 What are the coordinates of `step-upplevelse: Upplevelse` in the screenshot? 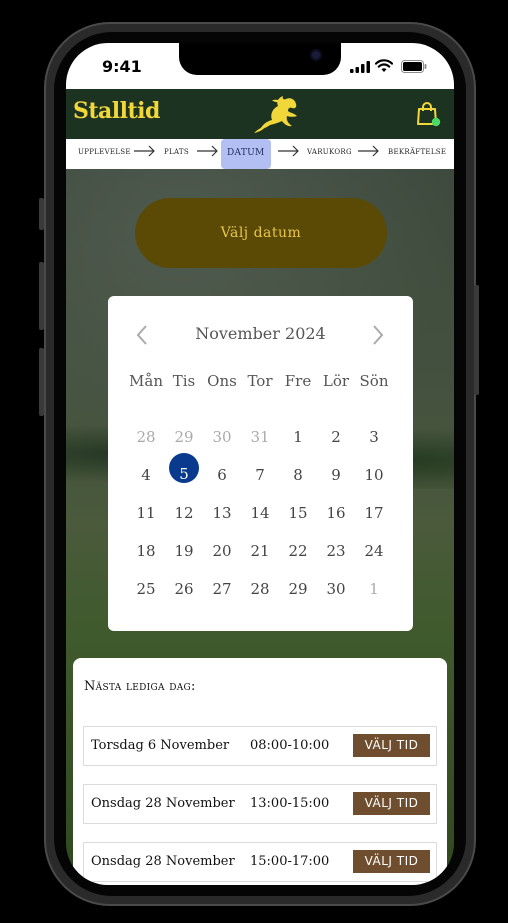 It's located at (104, 152).